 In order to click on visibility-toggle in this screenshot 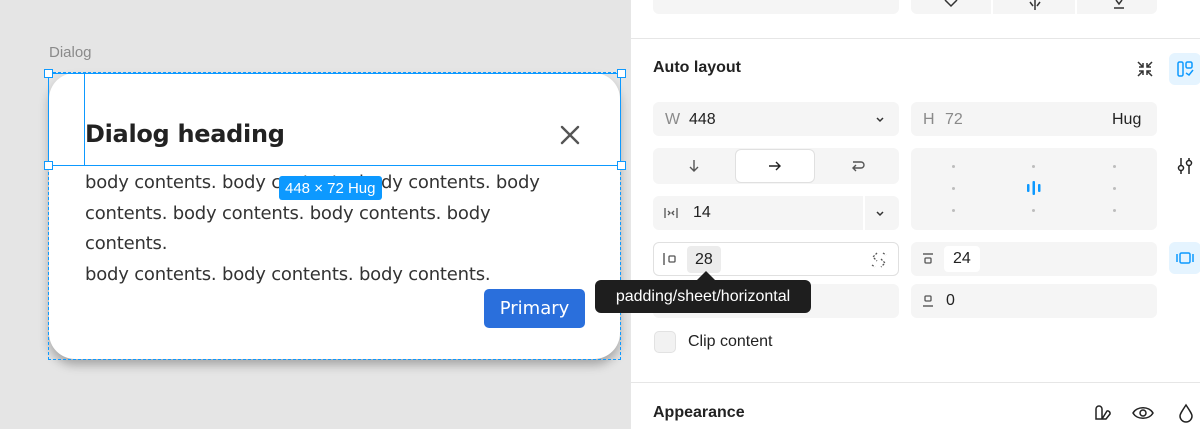, I will do `click(1143, 413)`.